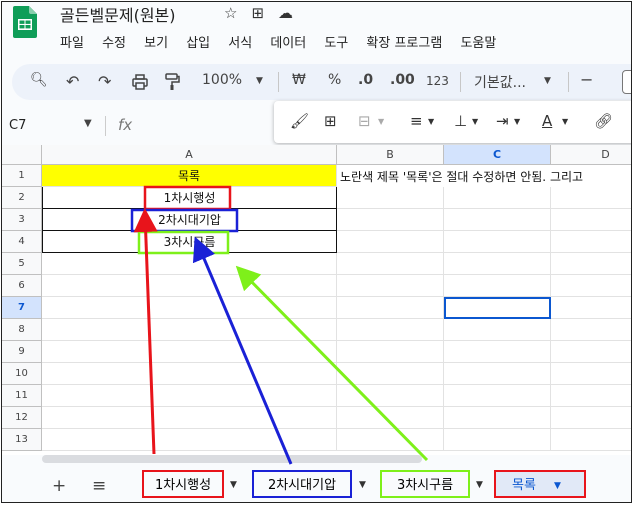 The image size is (635, 506). I want to click on font-size-input: 10, so click(626, 82).